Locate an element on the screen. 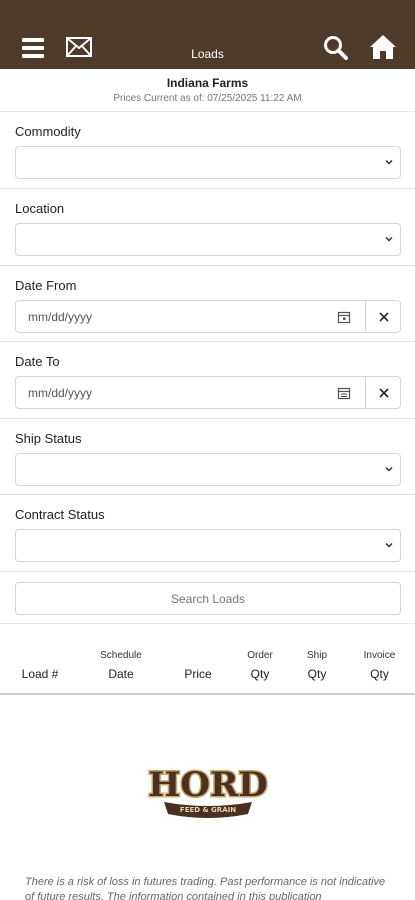  date-from-field: Date From mm/dd/yyyy is located at coordinates (207, 304).